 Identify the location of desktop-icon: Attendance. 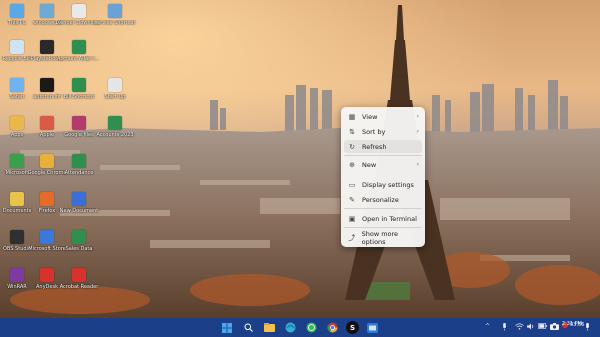
(79, 170).